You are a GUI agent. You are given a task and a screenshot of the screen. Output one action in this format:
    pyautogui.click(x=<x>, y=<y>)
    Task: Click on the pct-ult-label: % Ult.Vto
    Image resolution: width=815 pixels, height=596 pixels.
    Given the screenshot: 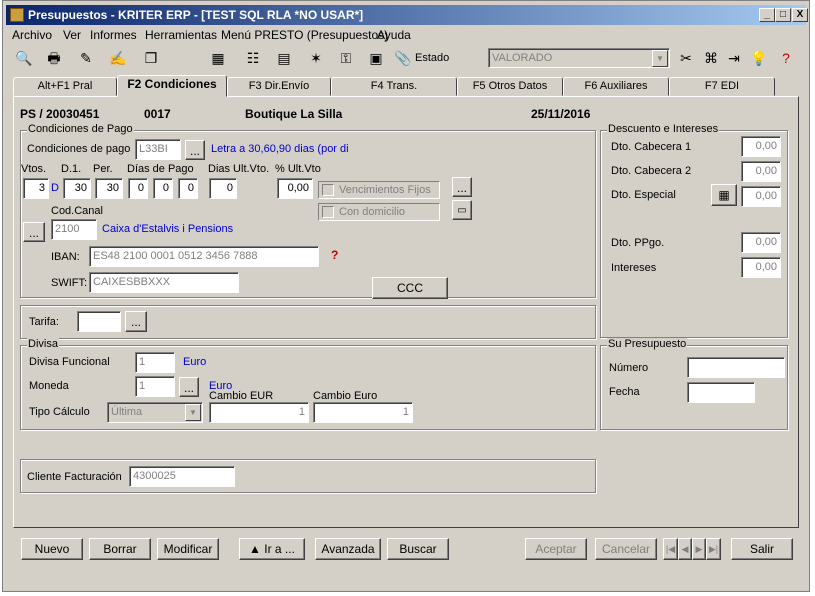 What is the action you would take?
    pyautogui.click(x=298, y=169)
    